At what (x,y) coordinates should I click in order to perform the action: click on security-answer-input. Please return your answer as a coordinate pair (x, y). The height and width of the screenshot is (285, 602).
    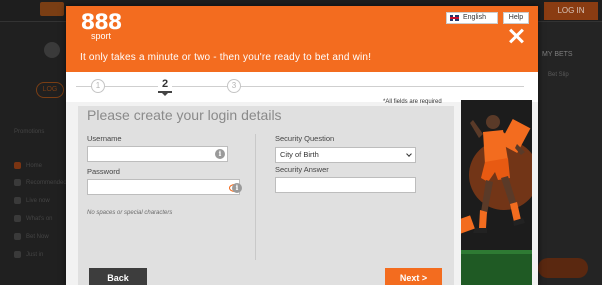
    Looking at the image, I should click on (345, 185).